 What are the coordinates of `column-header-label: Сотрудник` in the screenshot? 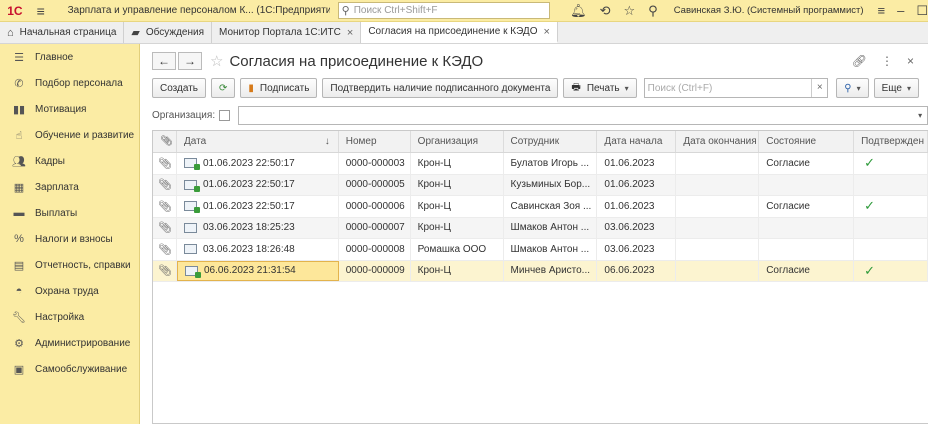 It's located at (535, 141).